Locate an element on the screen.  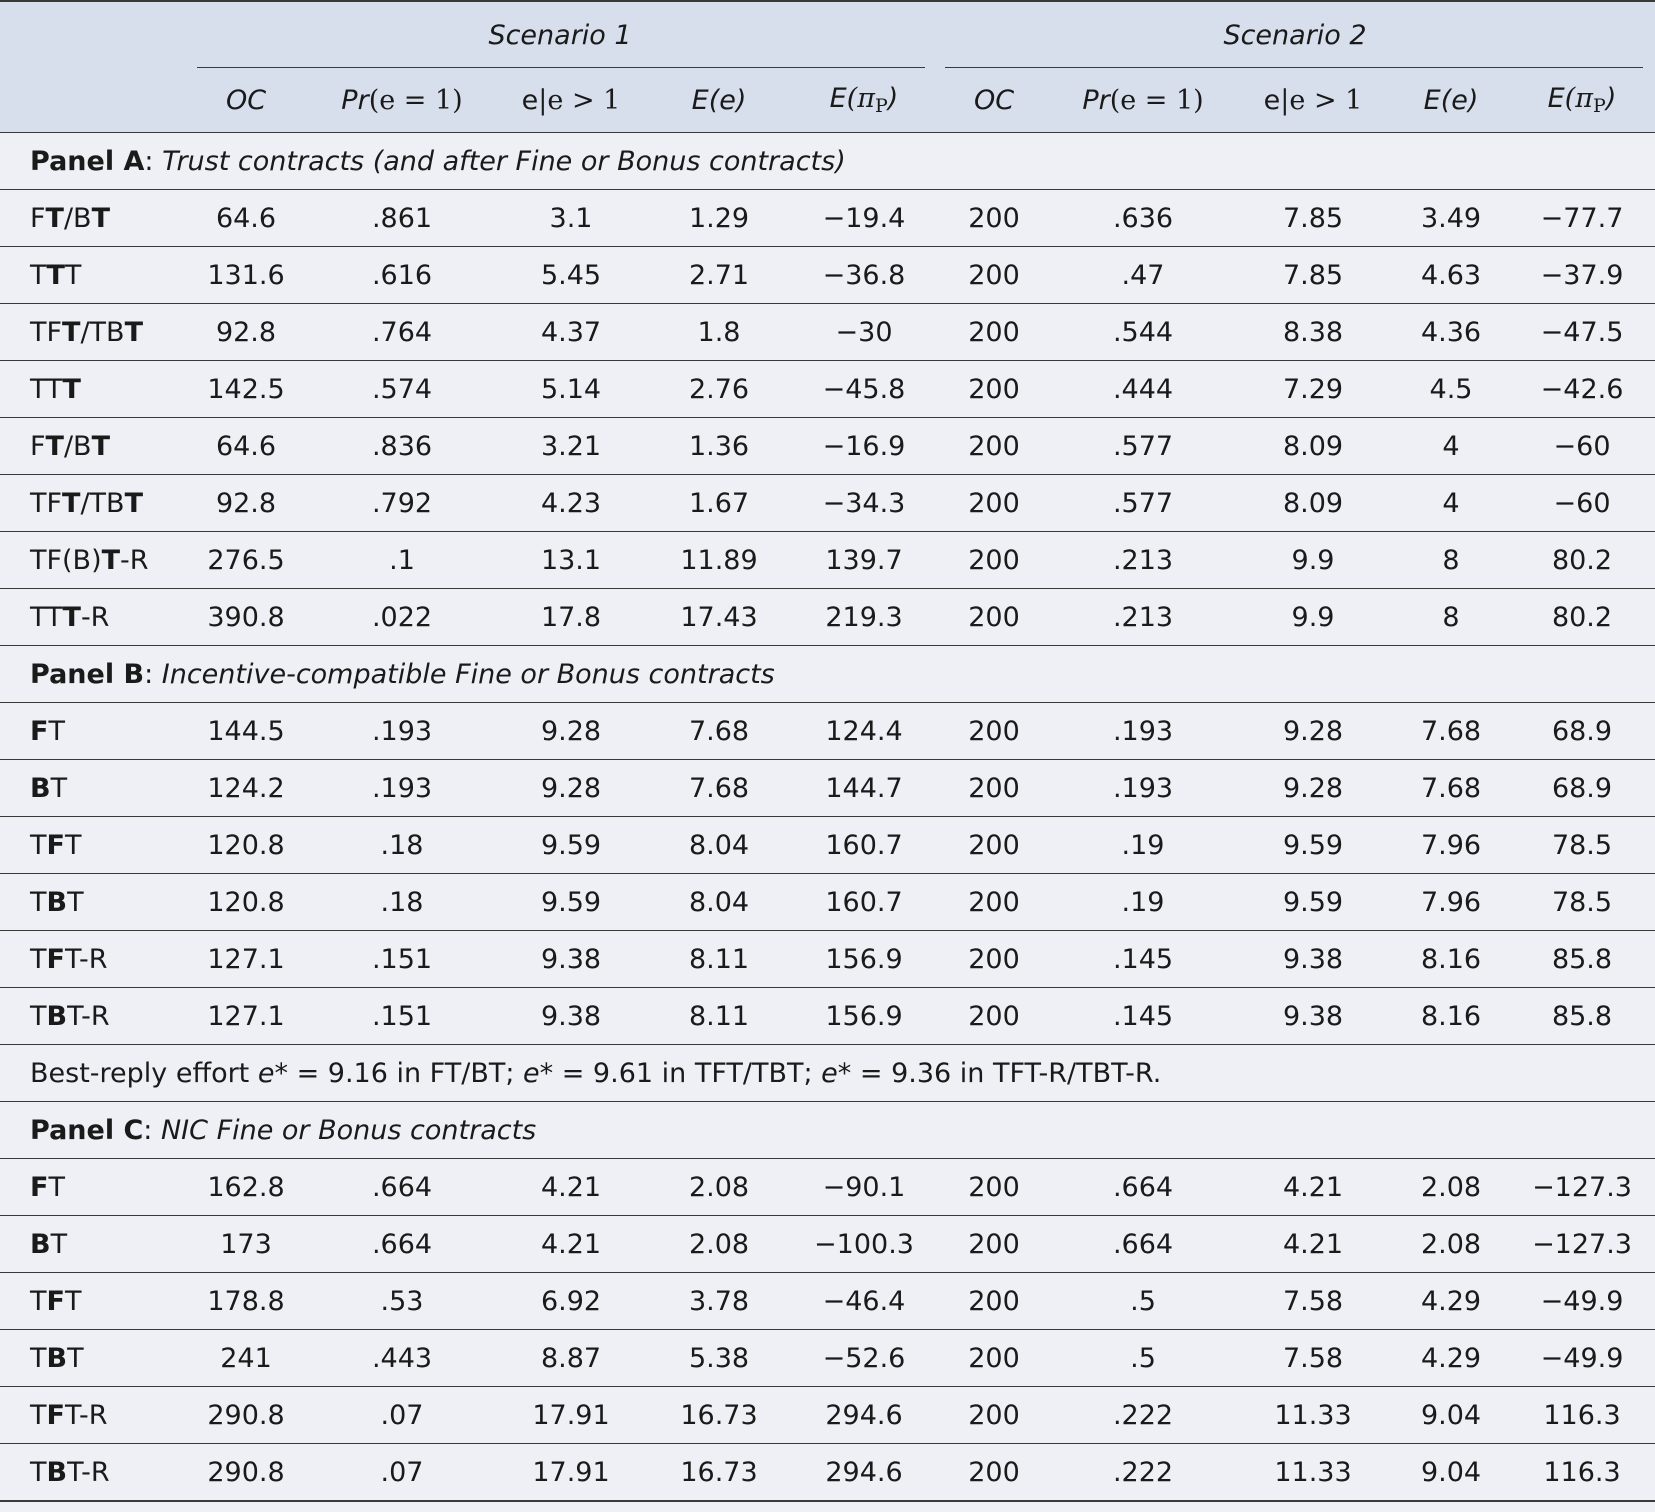
table-cell: 92.8 is located at coordinates (246, 503).